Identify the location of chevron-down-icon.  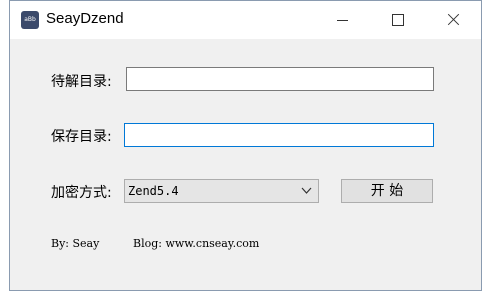
(306, 190).